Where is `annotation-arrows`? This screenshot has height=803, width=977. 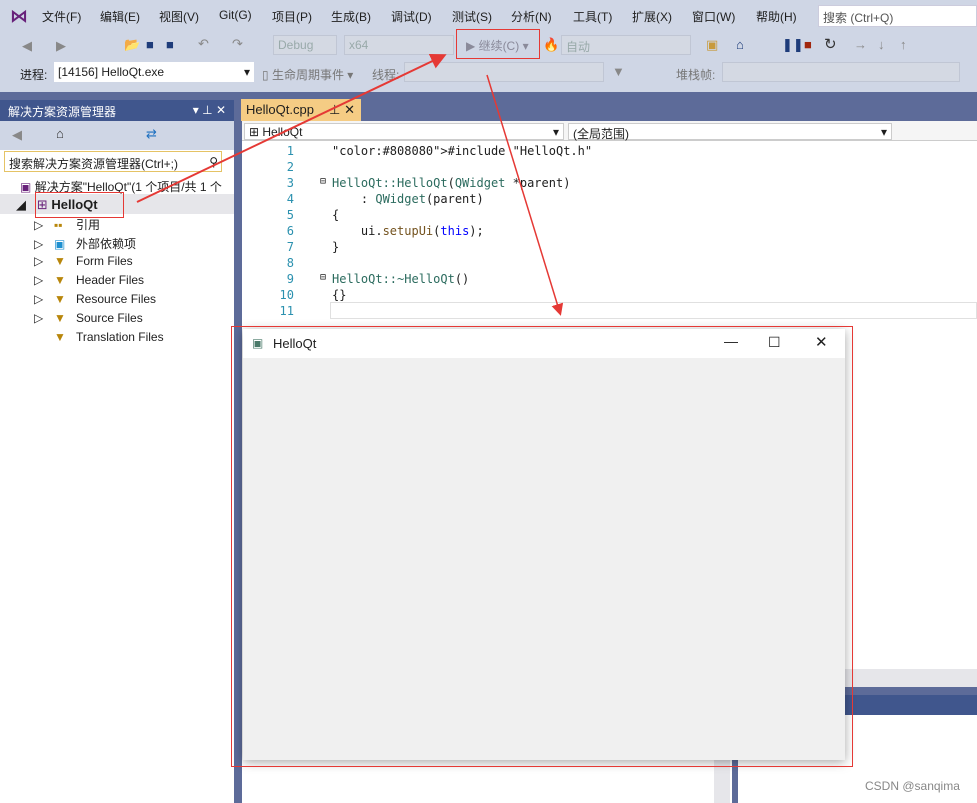
annotation-arrows is located at coordinates (350, 184).